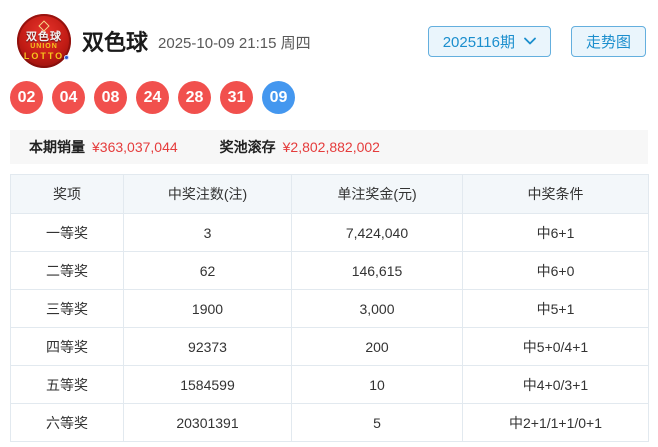  I want to click on union-lotto-logo-icon: 双色球 UNION LOTTO, so click(44, 41).